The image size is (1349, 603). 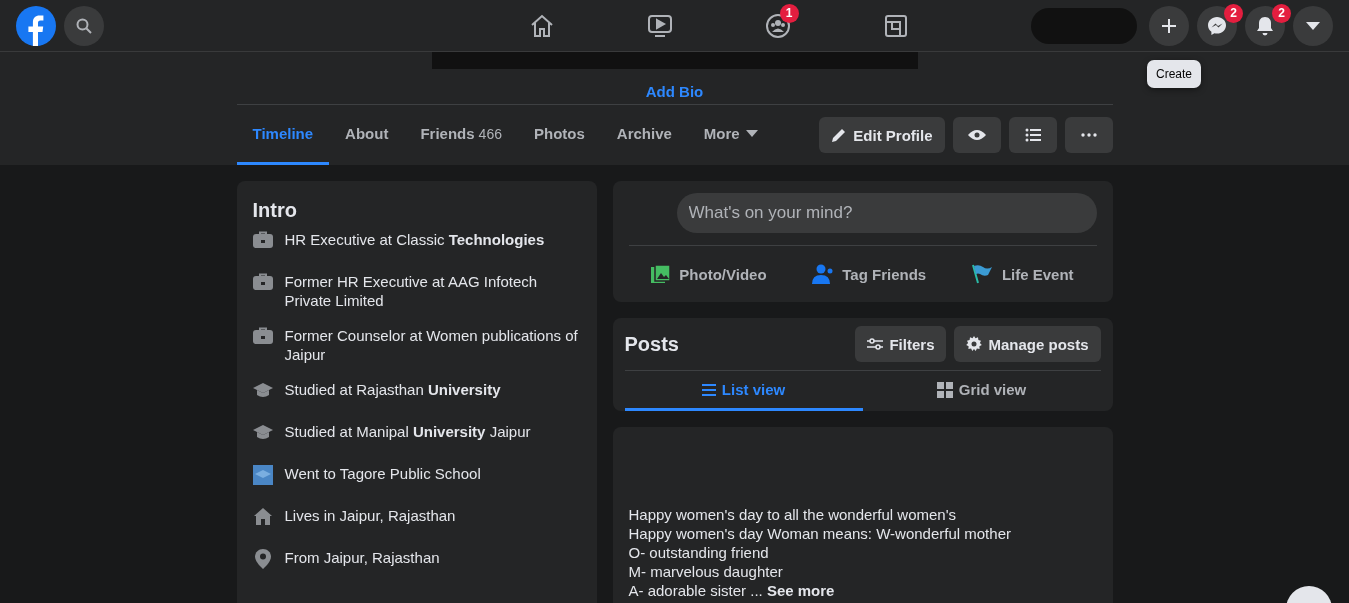 I want to click on profile-tab: More, so click(x=730, y=135).